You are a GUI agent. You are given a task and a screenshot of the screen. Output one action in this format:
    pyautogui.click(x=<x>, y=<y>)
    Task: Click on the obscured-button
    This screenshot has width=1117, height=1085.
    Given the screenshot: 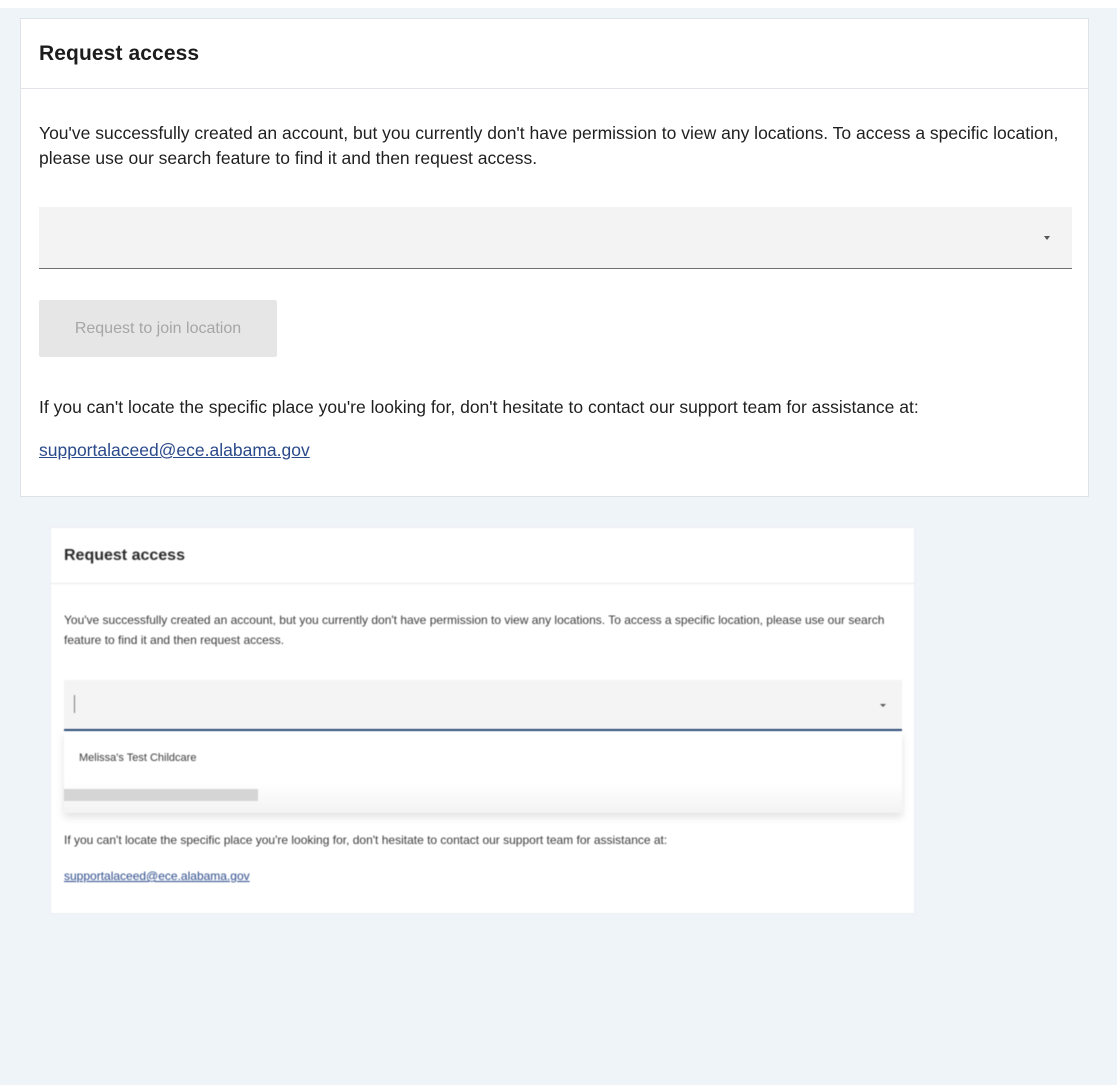 What is the action you would take?
    pyautogui.click(x=161, y=795)
    